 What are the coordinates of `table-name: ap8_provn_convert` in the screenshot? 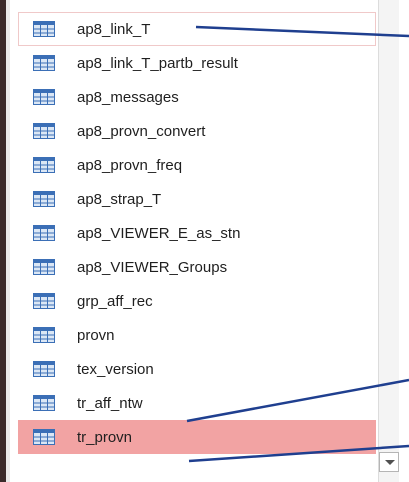 It's located at (141, 131).